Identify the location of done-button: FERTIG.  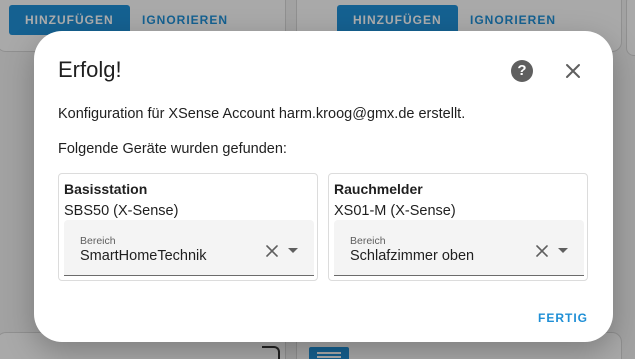
(563, 318).